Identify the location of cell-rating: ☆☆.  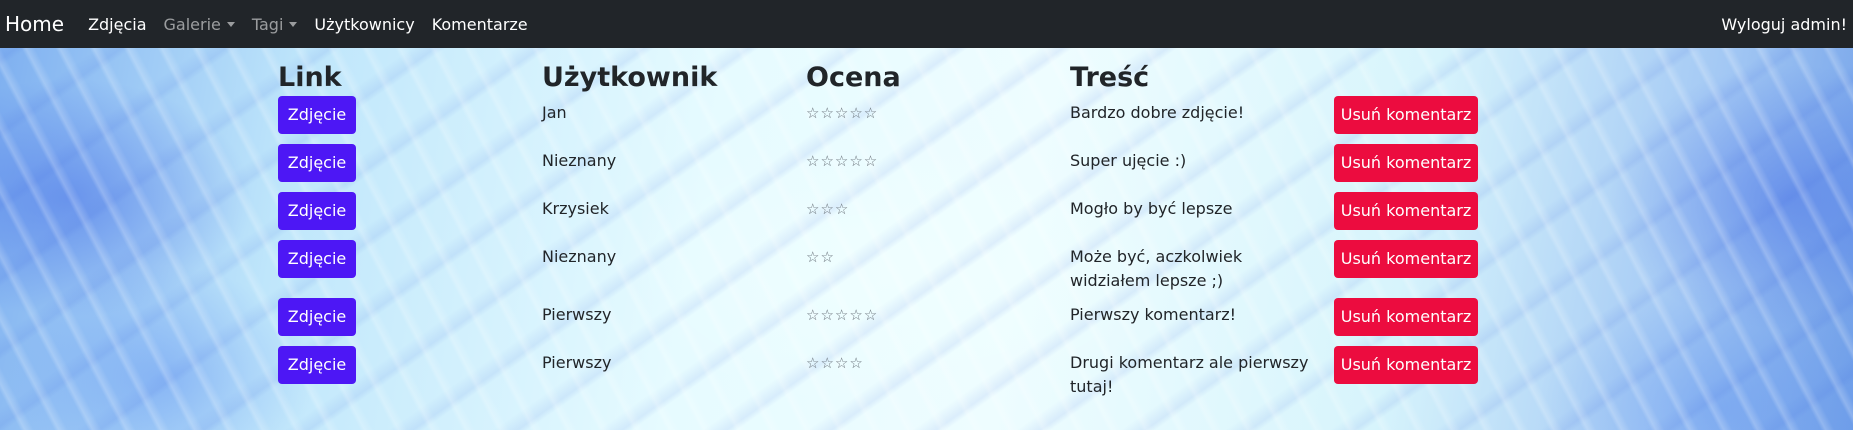
(938, 265).